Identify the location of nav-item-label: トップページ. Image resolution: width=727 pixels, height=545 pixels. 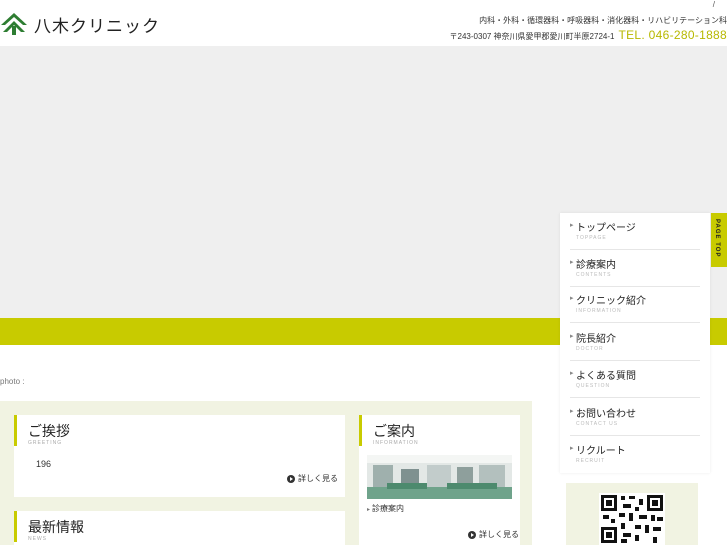
(606, 228).